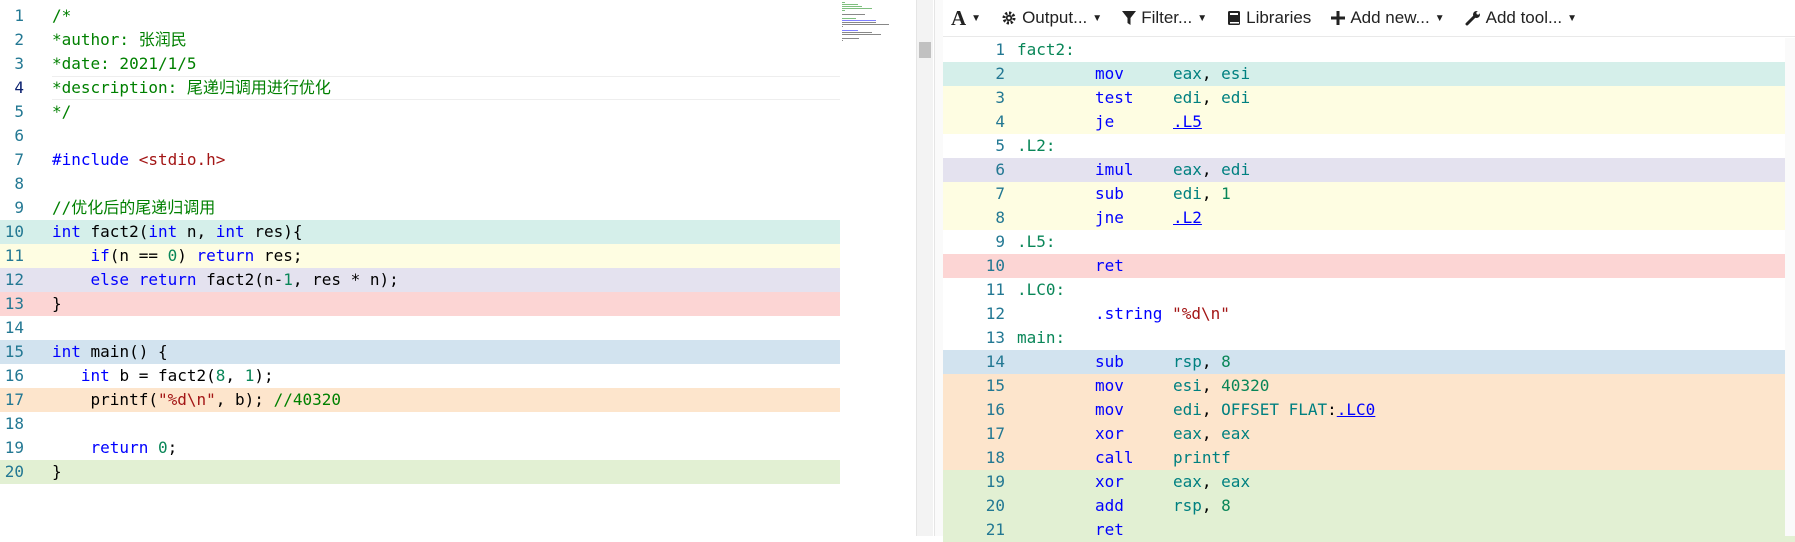 The height and width of the screenshot is (542, 1795). I want to click on asm-line: 8 jne .L2, so click(1369, 218).